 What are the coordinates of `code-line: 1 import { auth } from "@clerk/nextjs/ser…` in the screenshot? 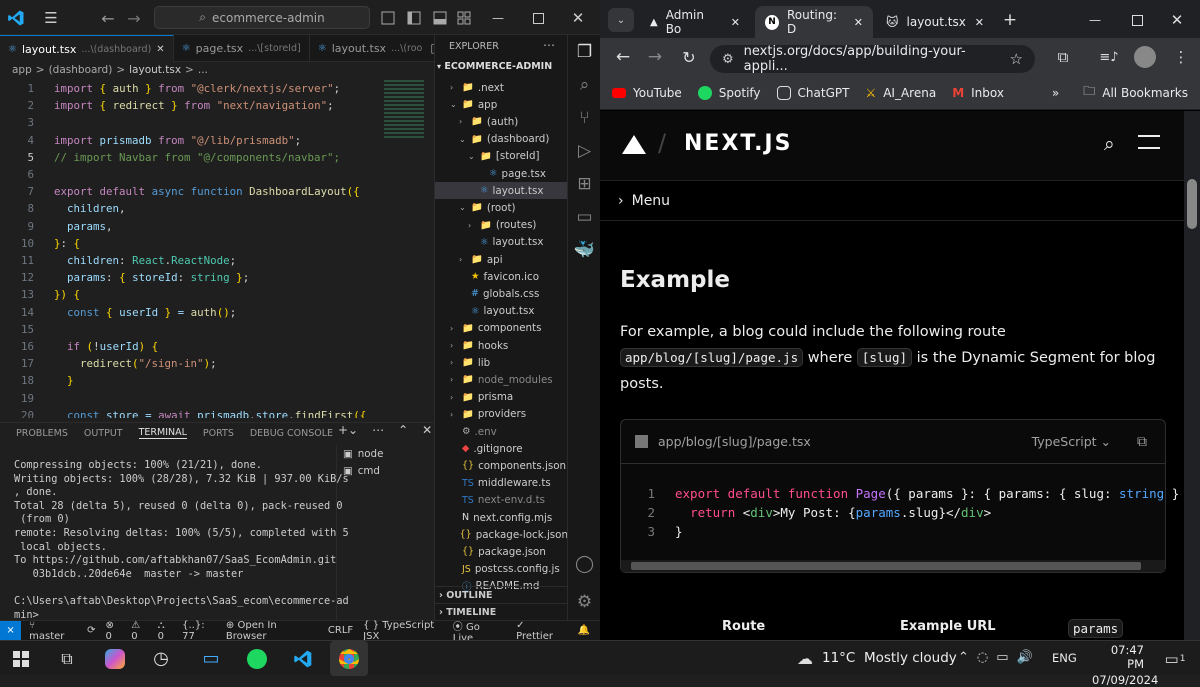 It's located at (217, 88).